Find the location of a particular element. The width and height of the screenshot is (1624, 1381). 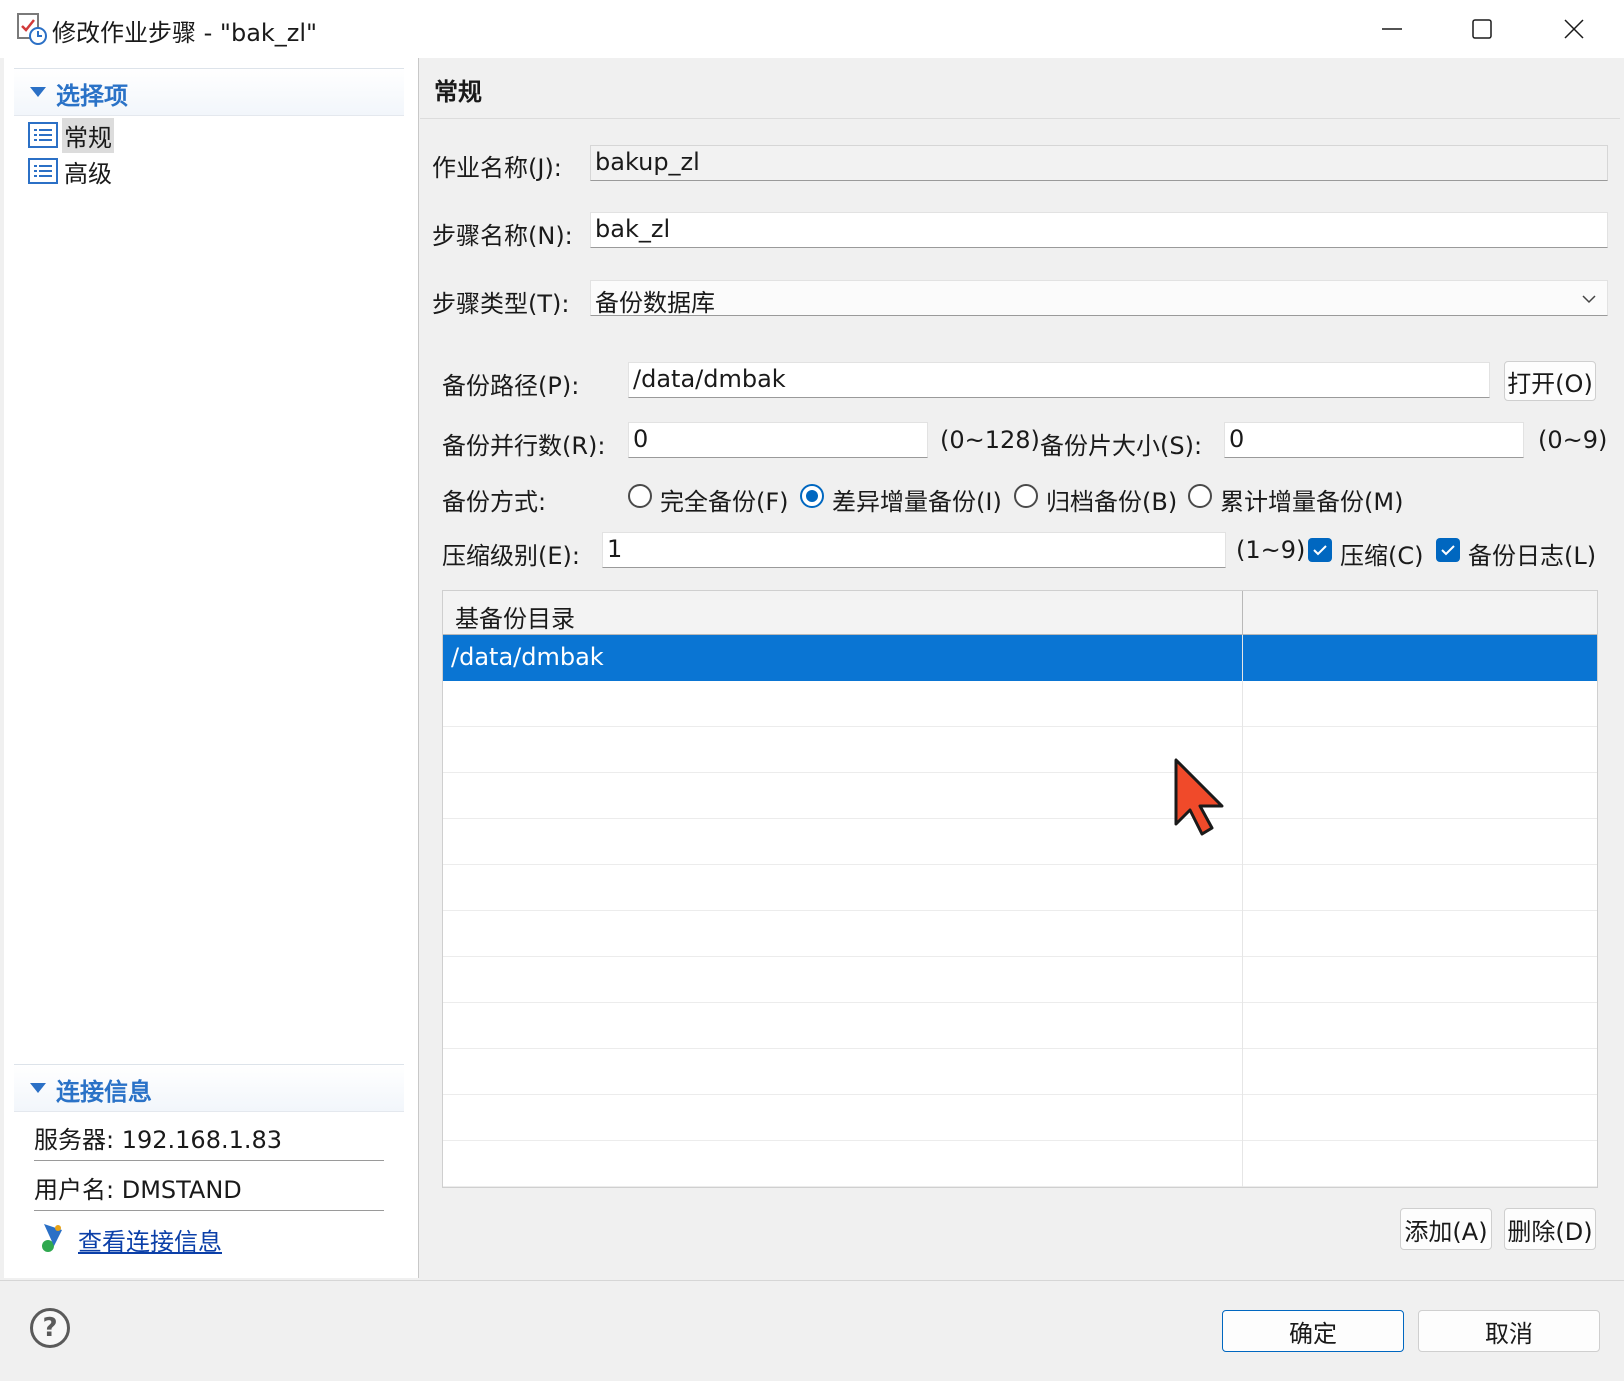

add-button: 添加(A) is located at coordinates (1446, 1229).